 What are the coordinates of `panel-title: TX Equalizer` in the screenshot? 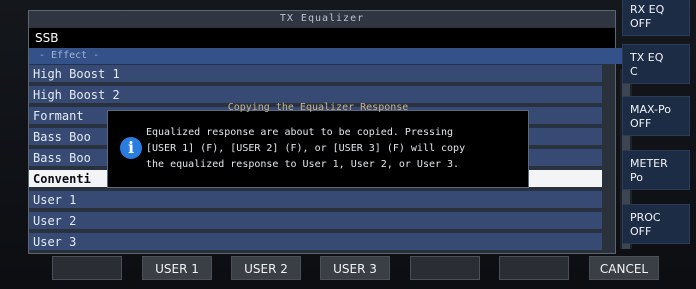 It's located at (322, 19).